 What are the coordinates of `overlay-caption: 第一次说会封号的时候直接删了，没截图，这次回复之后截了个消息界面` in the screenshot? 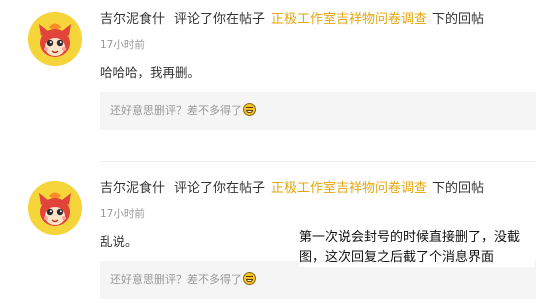 It's located at (417, 247).